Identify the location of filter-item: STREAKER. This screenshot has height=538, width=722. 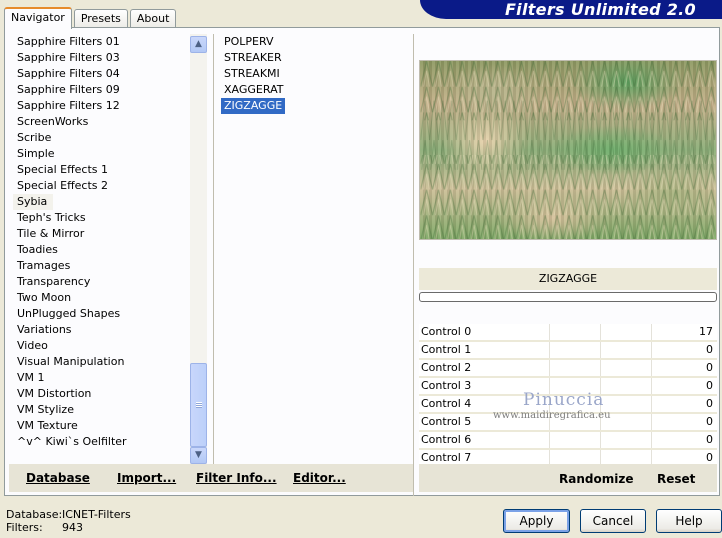
(253, 58).